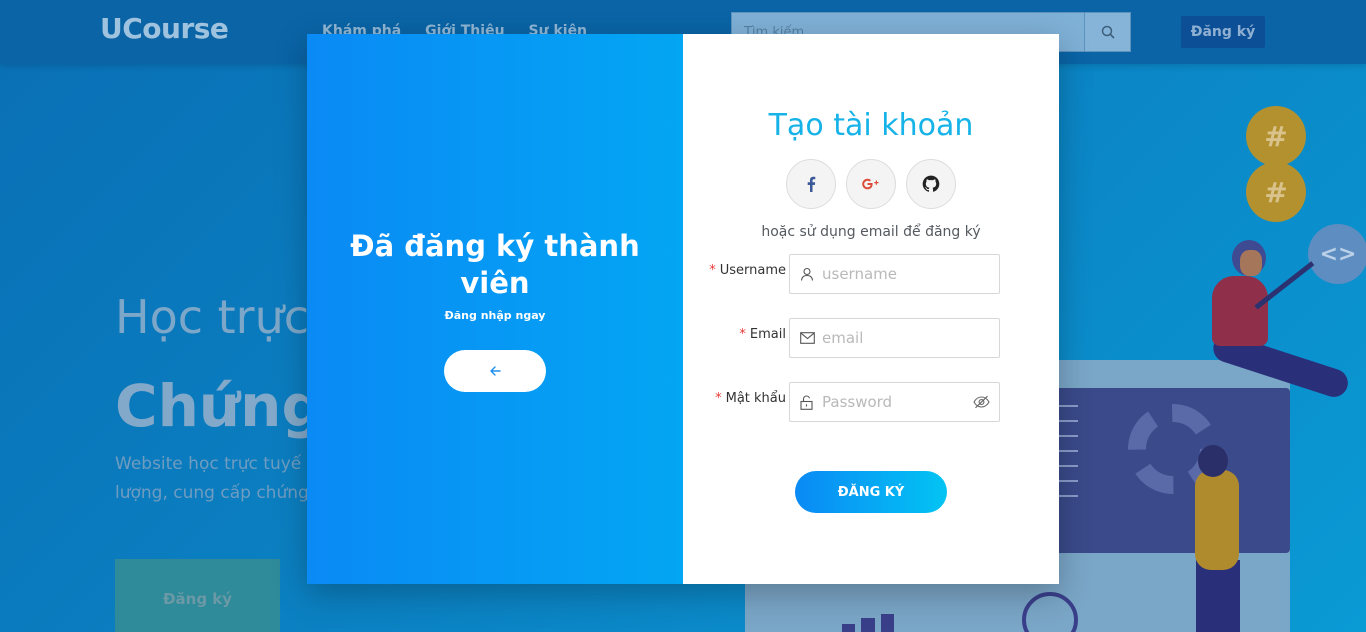  I want to click on facebook-button, so click(811, 184).